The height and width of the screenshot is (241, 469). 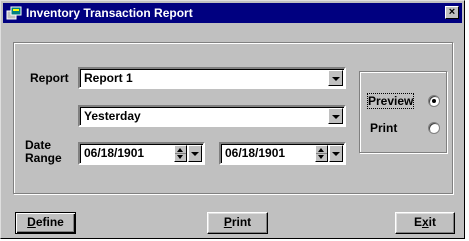 What do you see at coordinates (180, 153) in the screenshot?
I see `start-date-spinner` at bounding box center [180, 153].